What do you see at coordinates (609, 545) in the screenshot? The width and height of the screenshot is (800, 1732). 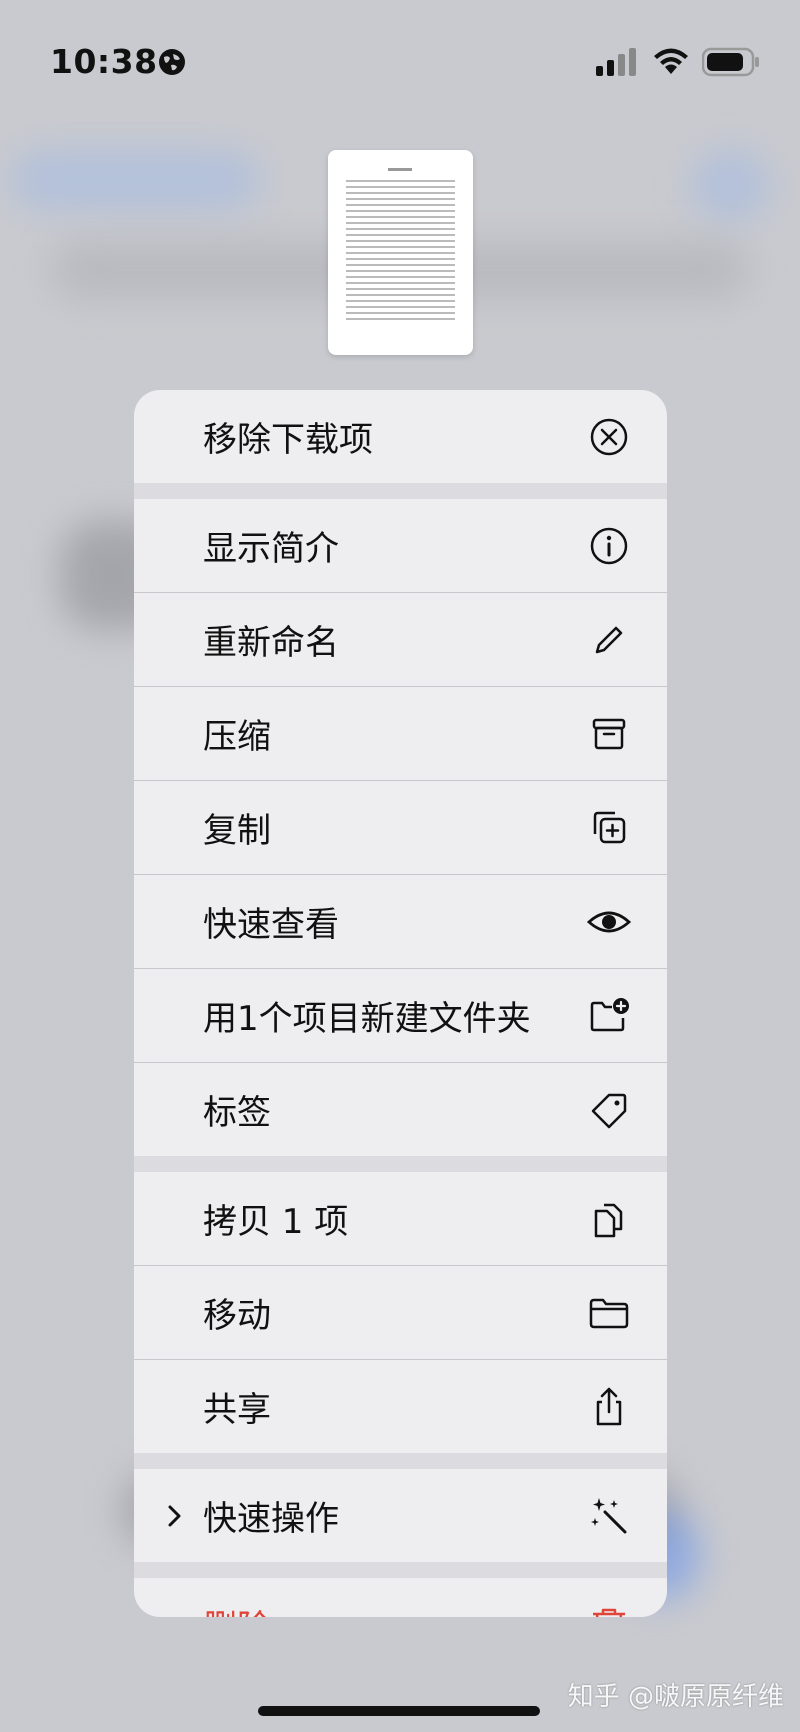 I see `info-circle-icon` at bounding box center [609, 545].